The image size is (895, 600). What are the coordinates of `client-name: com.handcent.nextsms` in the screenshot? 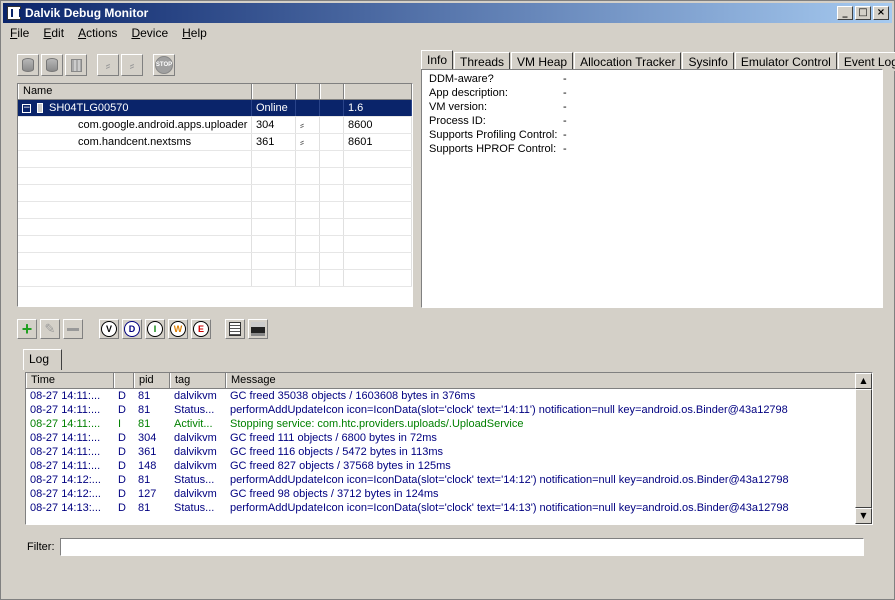 It's located at (135, 142).